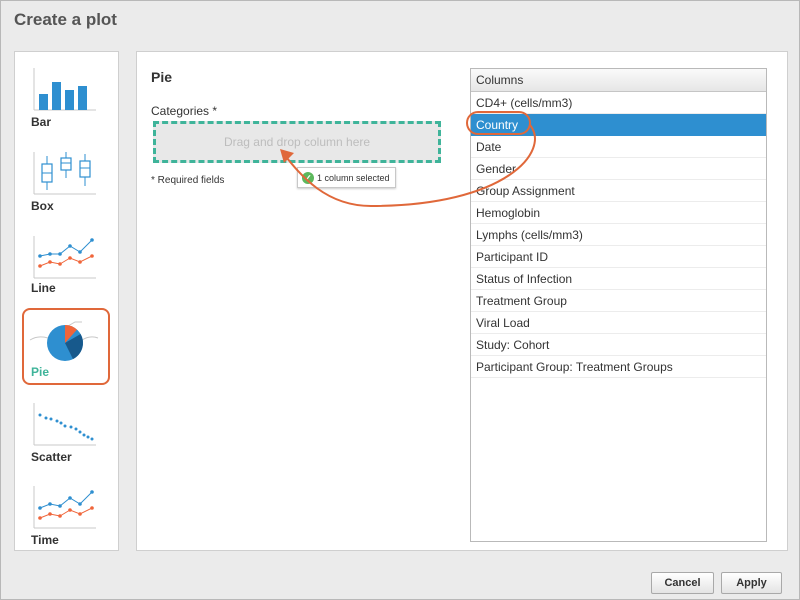 The height and width of the screenshot is (600, 800). Describe the element at coordinates (618, 80) in the screenshot. I see `columns-header: Columns` at that location.